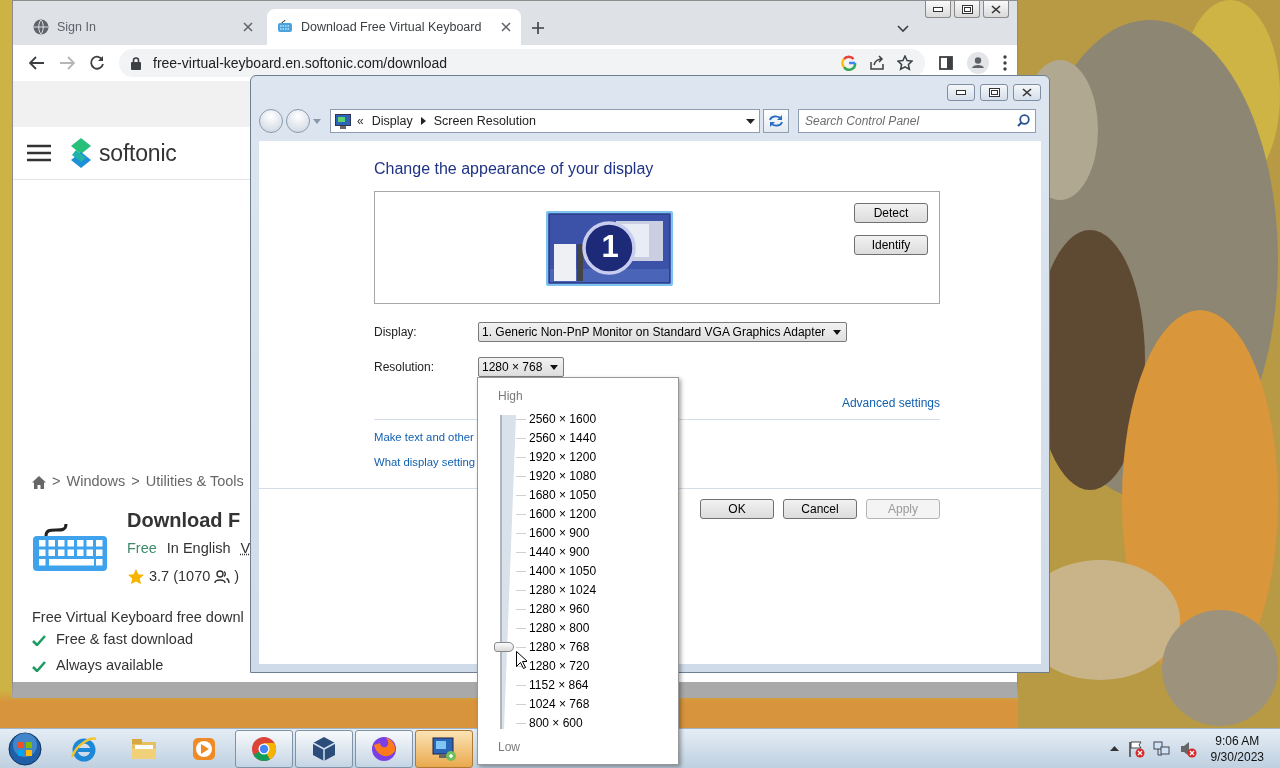  Describe the element at coordinates (138, 153) in the screenshot. I see `logo-text: softonic` at that location.